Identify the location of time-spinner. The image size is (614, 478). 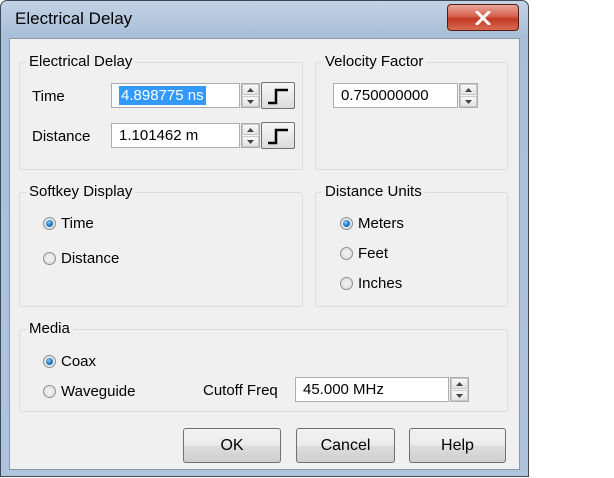
(250, 95).